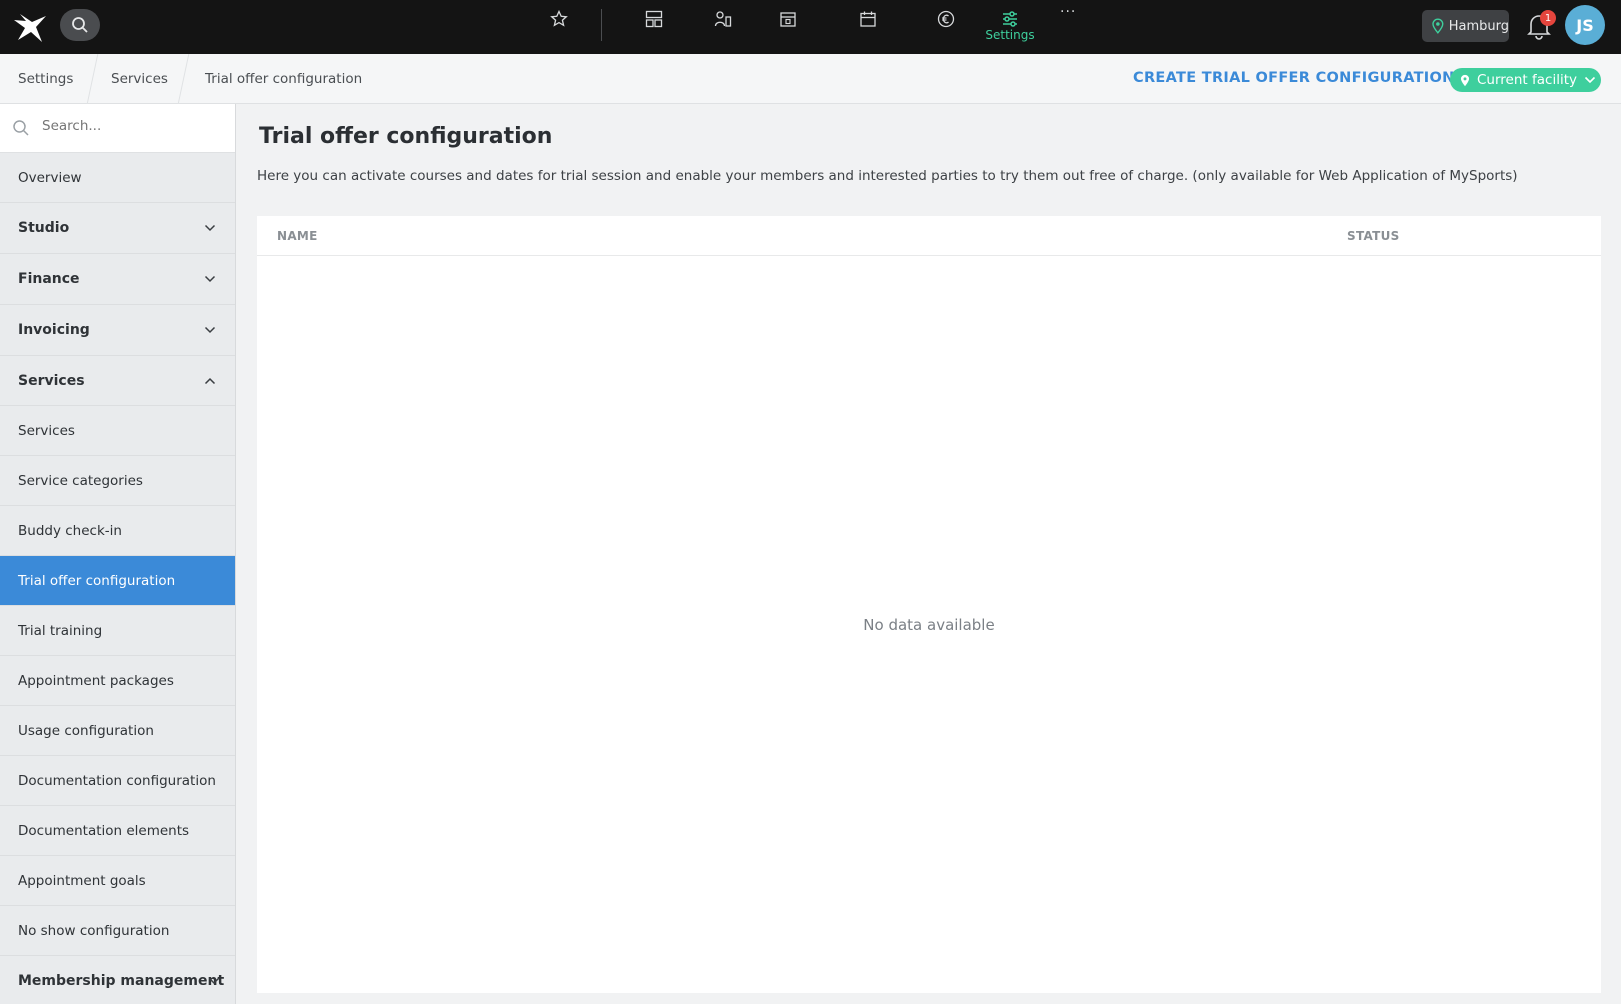 The height and width of the screenshot is (1004, 1621). Describe the element at coordinates (139, 79) in the screenshot. I see `breadcrumb-services: Services` at that location.